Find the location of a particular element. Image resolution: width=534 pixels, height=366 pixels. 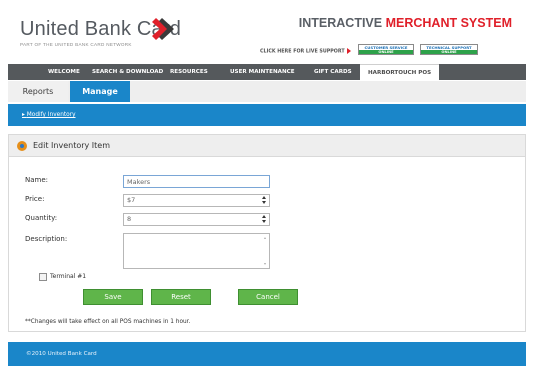

support-arrow-icon is located at coordinates (348, 51).